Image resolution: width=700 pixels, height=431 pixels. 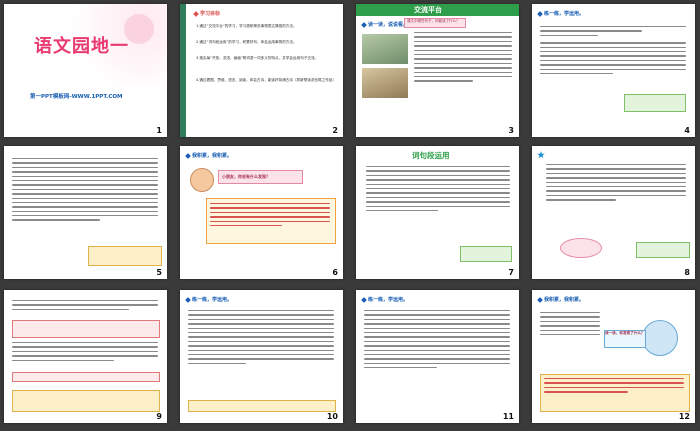 What do you see at coordinates (570, 325) in the screenshot?
I see `word-list-lines` at bounding box center [570, 325].